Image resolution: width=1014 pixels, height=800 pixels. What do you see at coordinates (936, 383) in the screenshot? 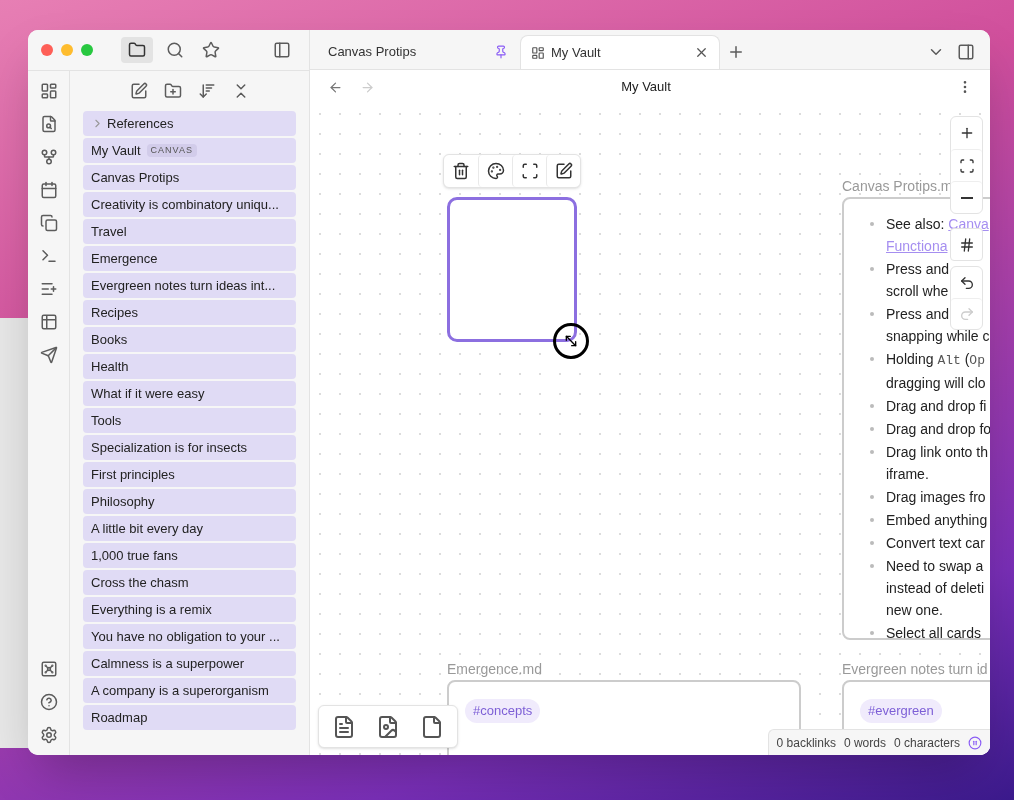
I see `note-text: dragging will clo` at bounding box center [936, 383].